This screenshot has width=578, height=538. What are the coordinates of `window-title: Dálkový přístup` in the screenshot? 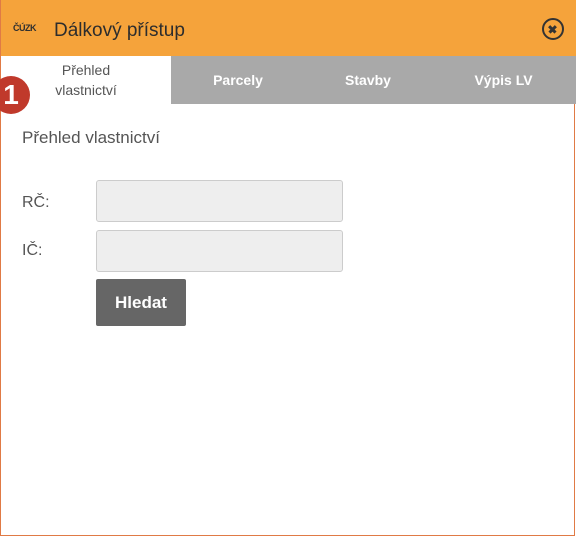 It's located at (119, 30).